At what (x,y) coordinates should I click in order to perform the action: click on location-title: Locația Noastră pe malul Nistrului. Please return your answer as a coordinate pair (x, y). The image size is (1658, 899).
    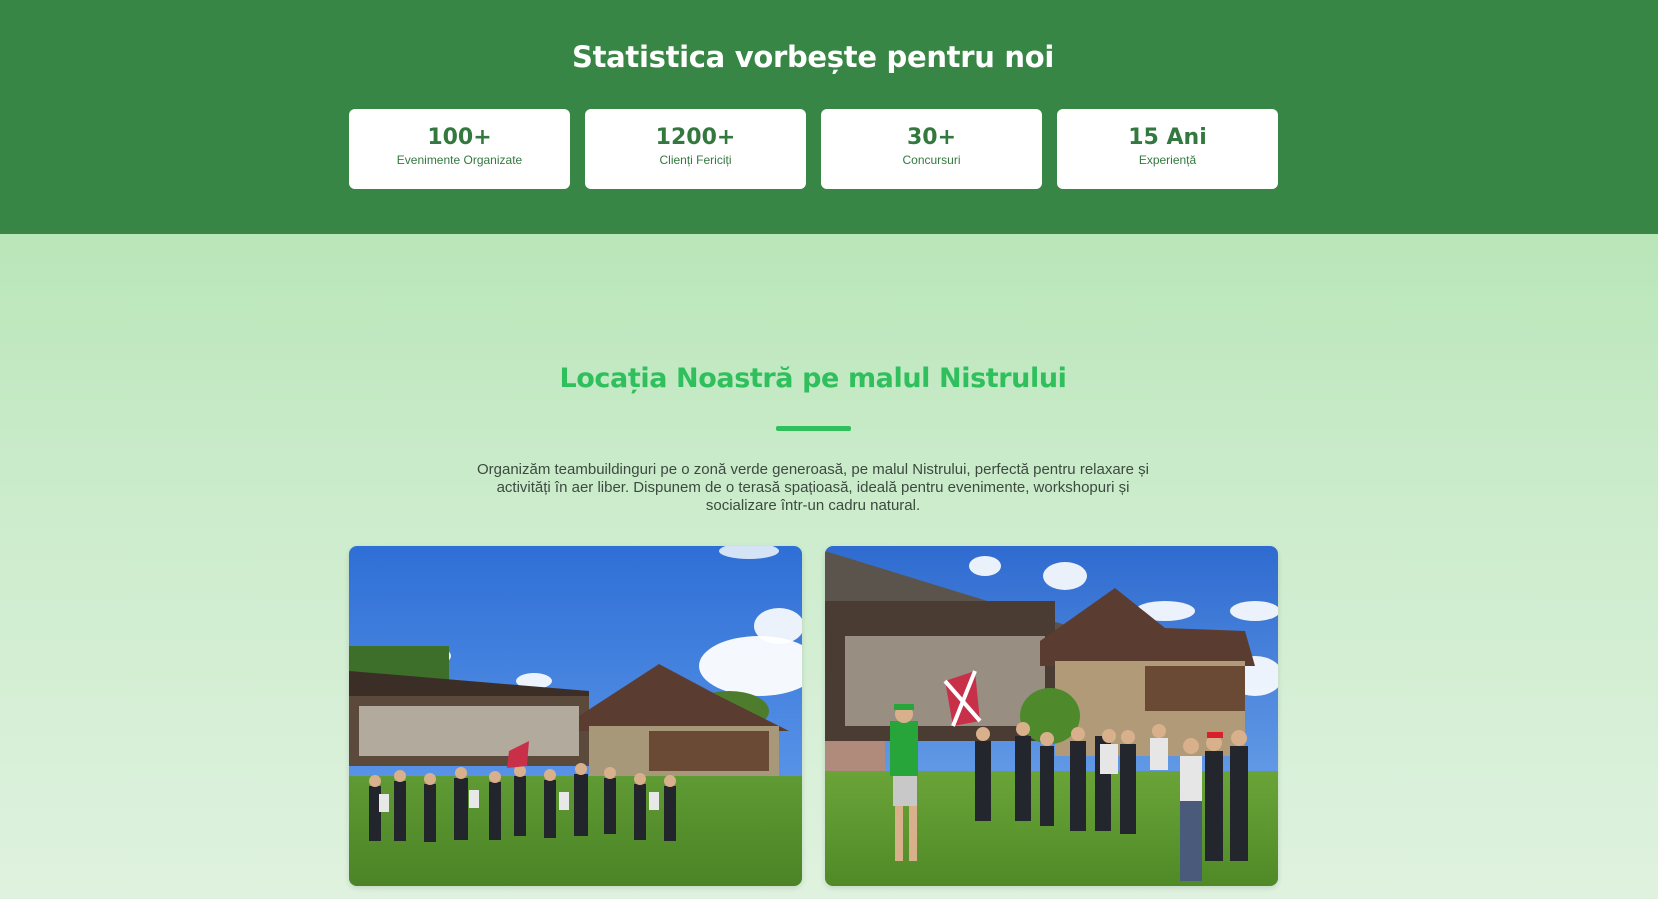
    Looking at the image, I should click on (813, 378).